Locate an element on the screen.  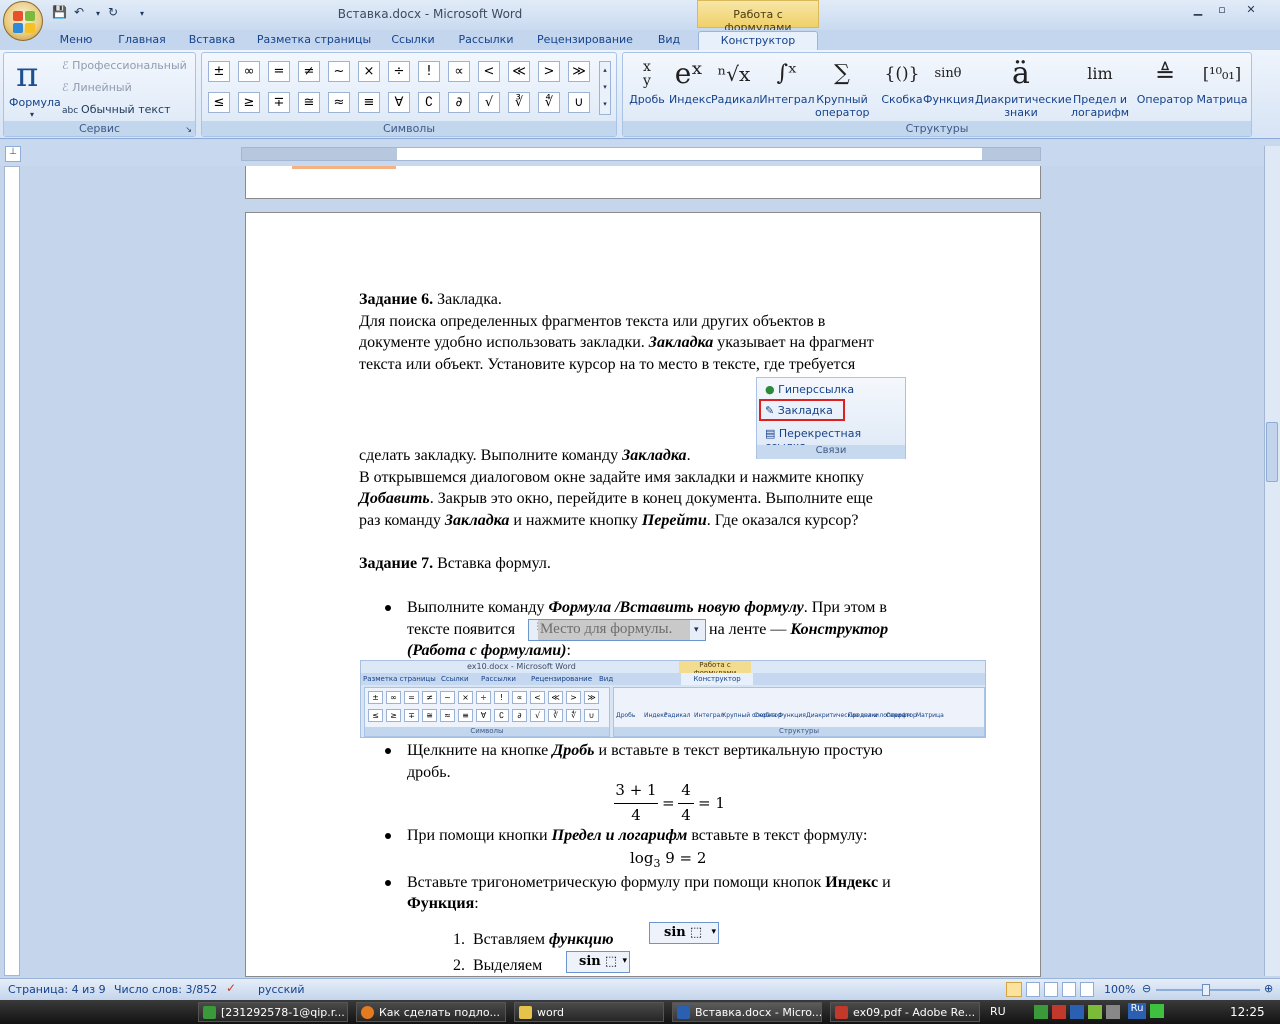
symbol-button: ∀ is located at coordinates (399, 102).